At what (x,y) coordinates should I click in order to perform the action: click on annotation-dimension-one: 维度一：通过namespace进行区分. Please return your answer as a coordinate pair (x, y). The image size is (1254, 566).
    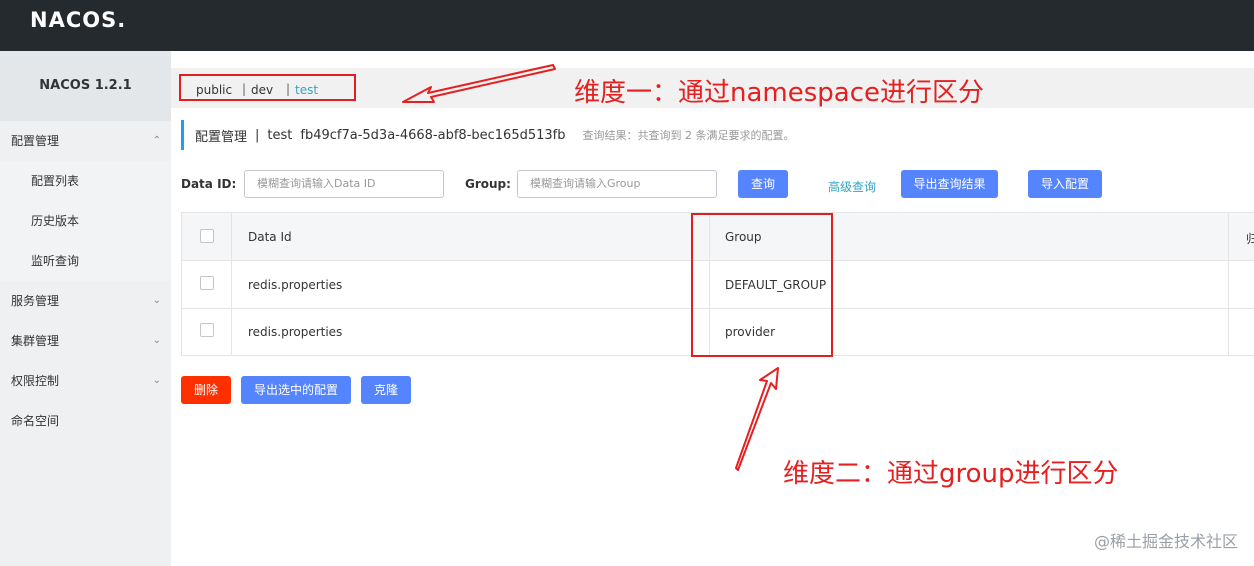
    Looking at the image, I should click on (779, 93).